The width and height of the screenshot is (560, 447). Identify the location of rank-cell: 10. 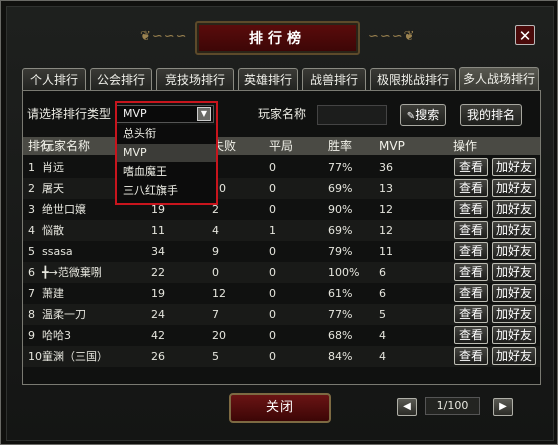
(35, 356).